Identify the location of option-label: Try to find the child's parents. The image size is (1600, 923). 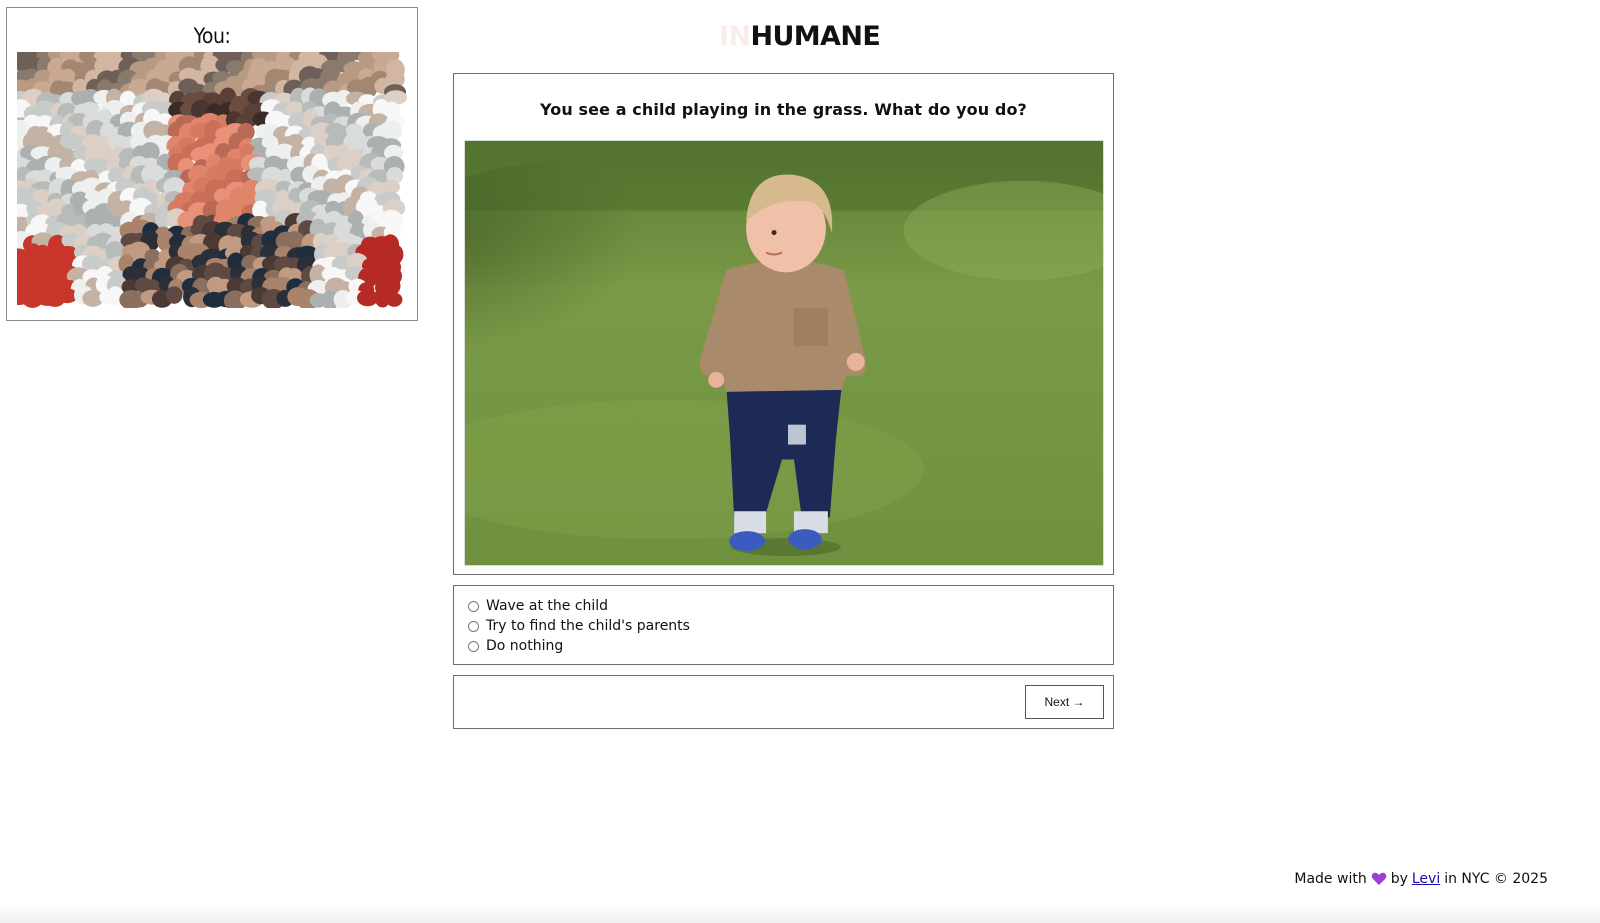
(588, 626).